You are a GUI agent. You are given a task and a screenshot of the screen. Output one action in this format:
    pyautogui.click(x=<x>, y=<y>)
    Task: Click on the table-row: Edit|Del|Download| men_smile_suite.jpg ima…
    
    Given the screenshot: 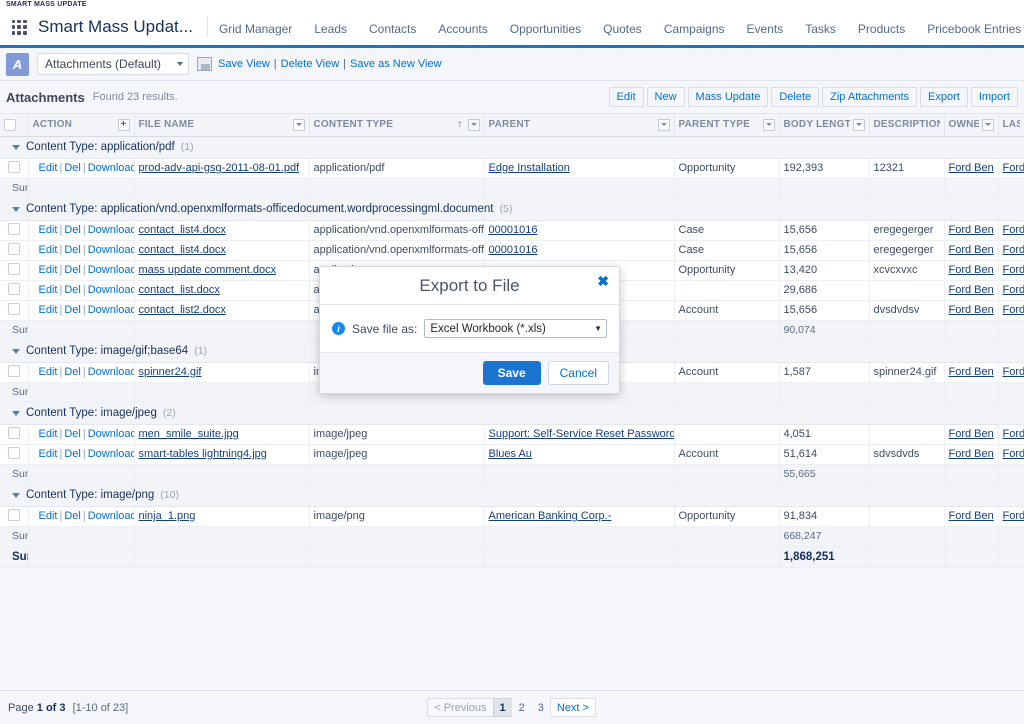 What is the action you would take?
    pyautogui.click(x=512, y=434)
    